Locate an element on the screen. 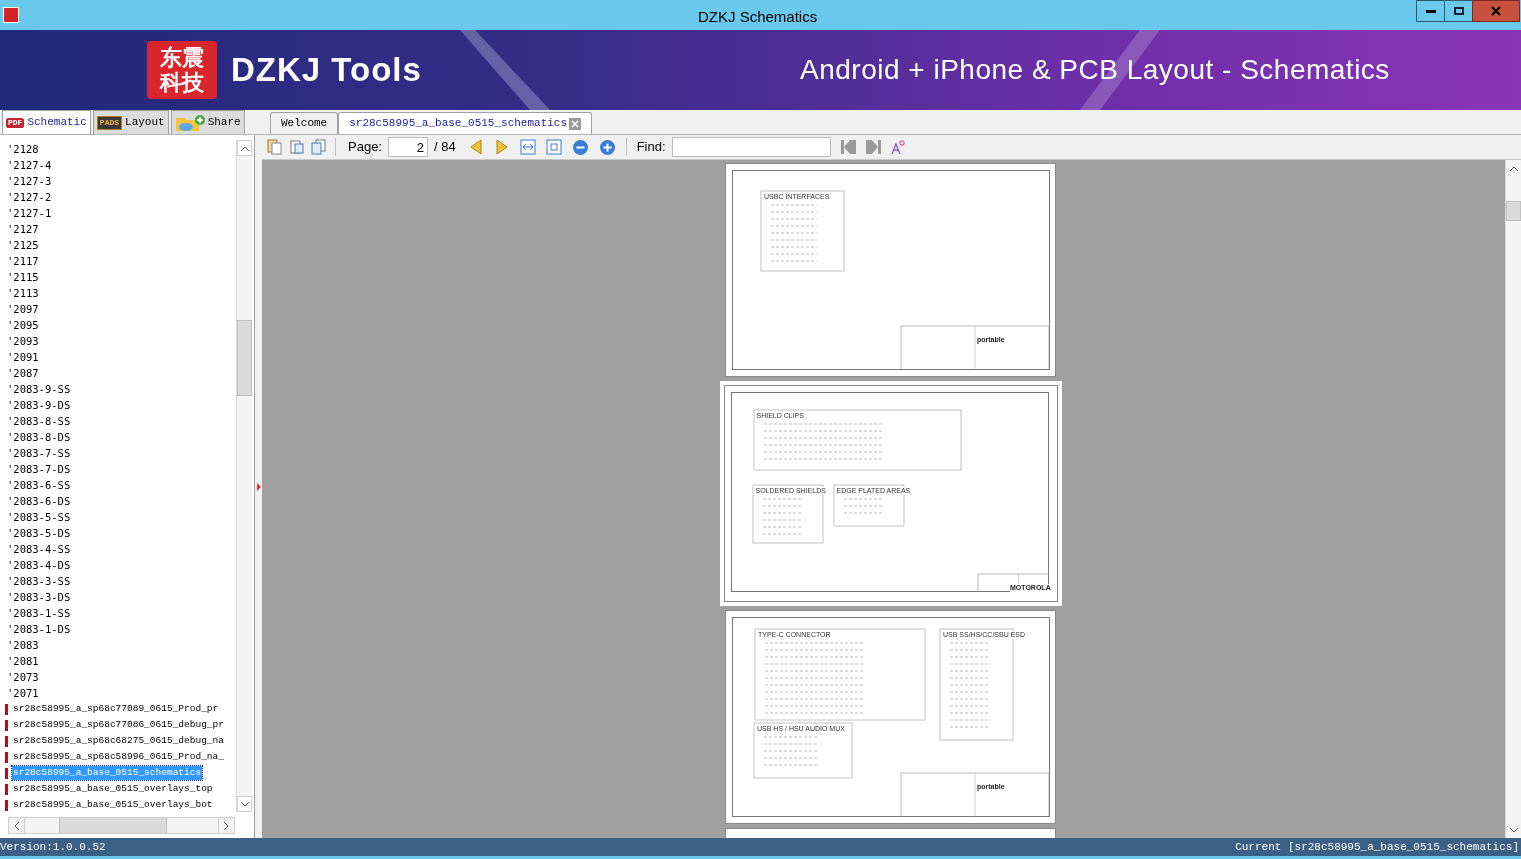 This screenshot has height=859, width=1521. copy-icon is located at coordinates (275, 147).